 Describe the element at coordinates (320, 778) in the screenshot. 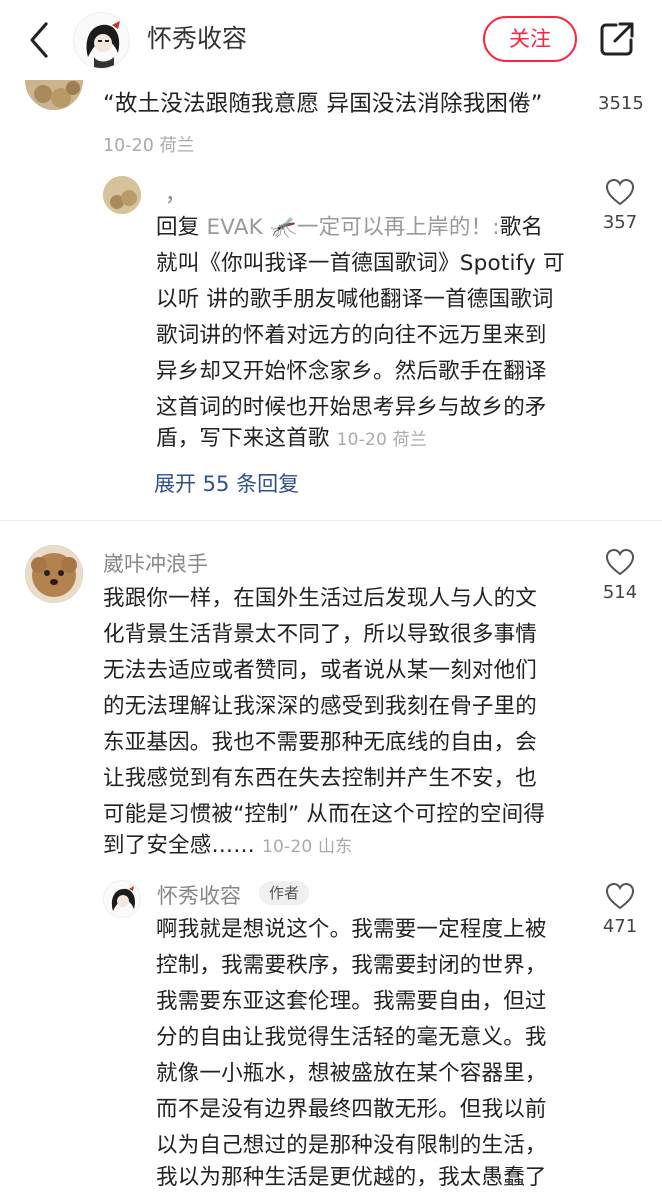

I see `comment-line: 让我感觉到有东西在失去控制并产生不安，也` at that location.